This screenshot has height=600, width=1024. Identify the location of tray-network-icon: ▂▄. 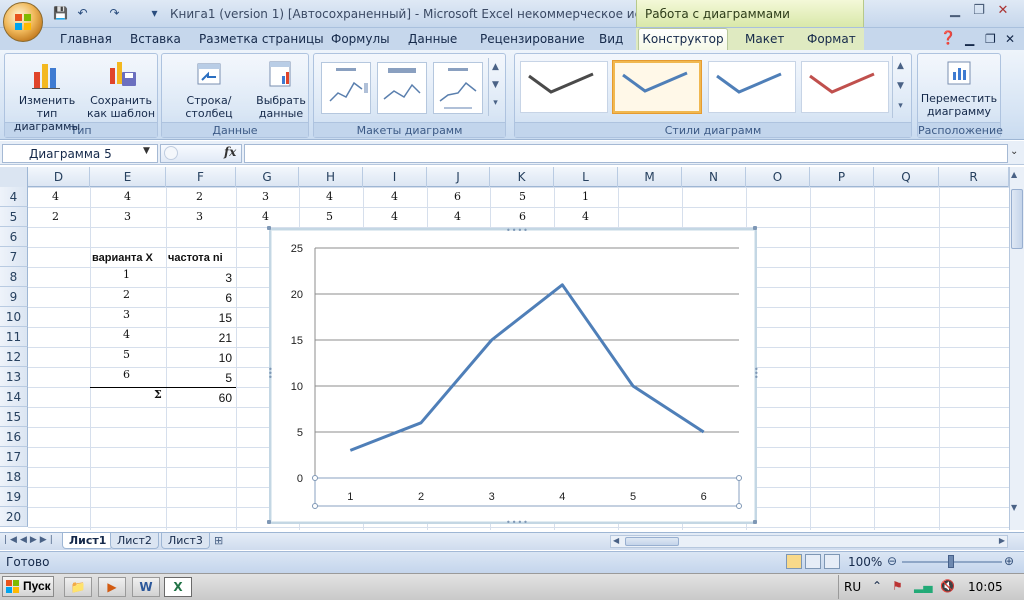
(923, 586).